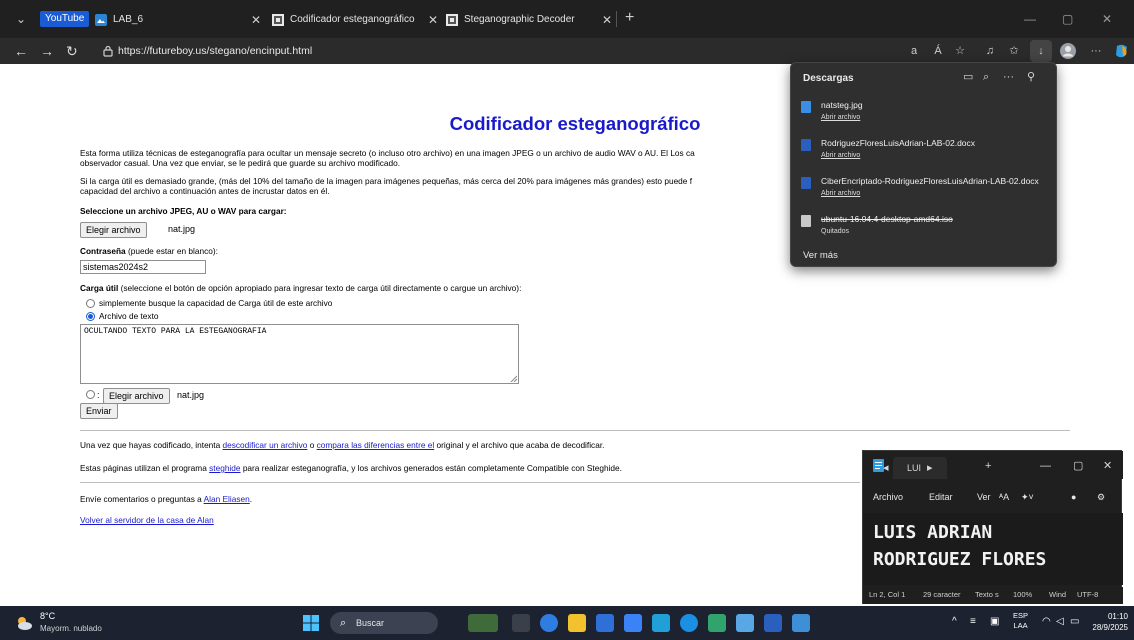 The height and width of the screenshot is (640, 1134). What do you see at coordinates (1008, 77) in the screenshot?
I see `more-options-icon: ···` at bounding box center [1008, 77].